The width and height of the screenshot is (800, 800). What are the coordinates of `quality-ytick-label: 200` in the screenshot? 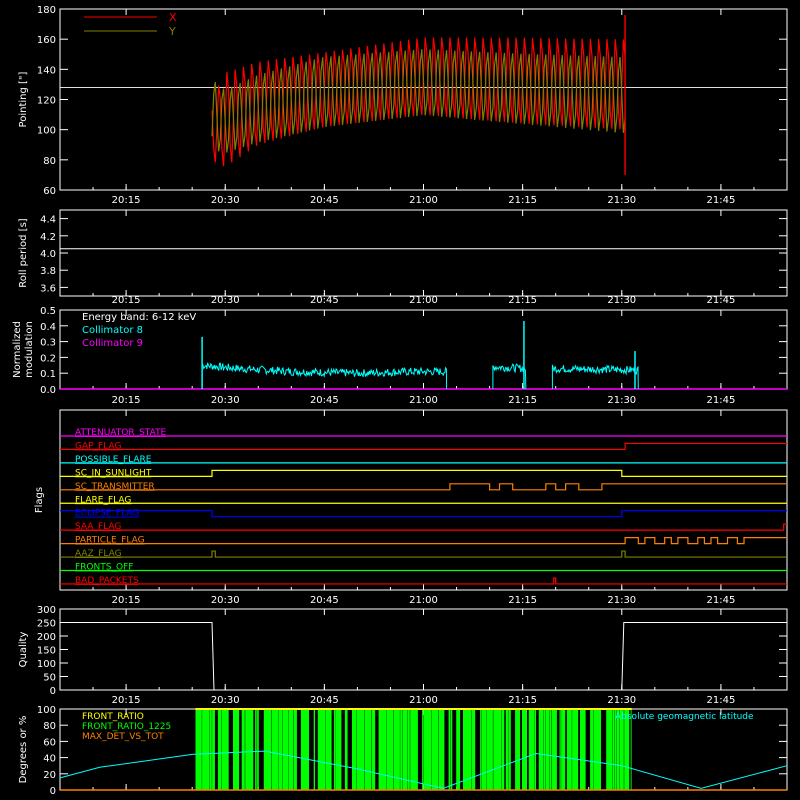 It's located at (46, 637).